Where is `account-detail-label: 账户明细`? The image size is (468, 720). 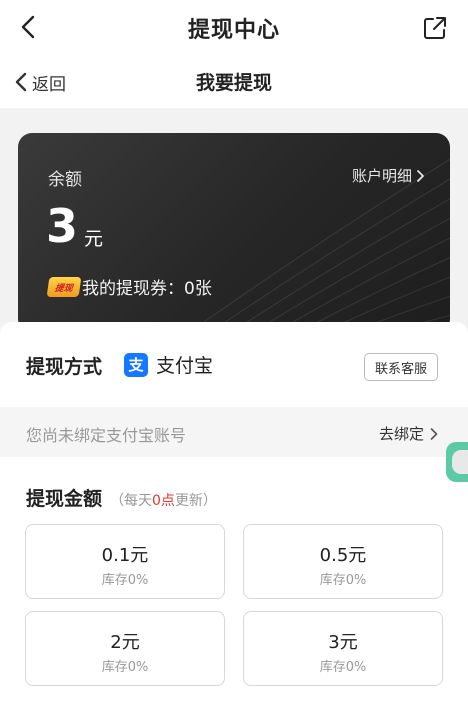 account-detail-label: 账户明细 is located at coordinates (381, 176).